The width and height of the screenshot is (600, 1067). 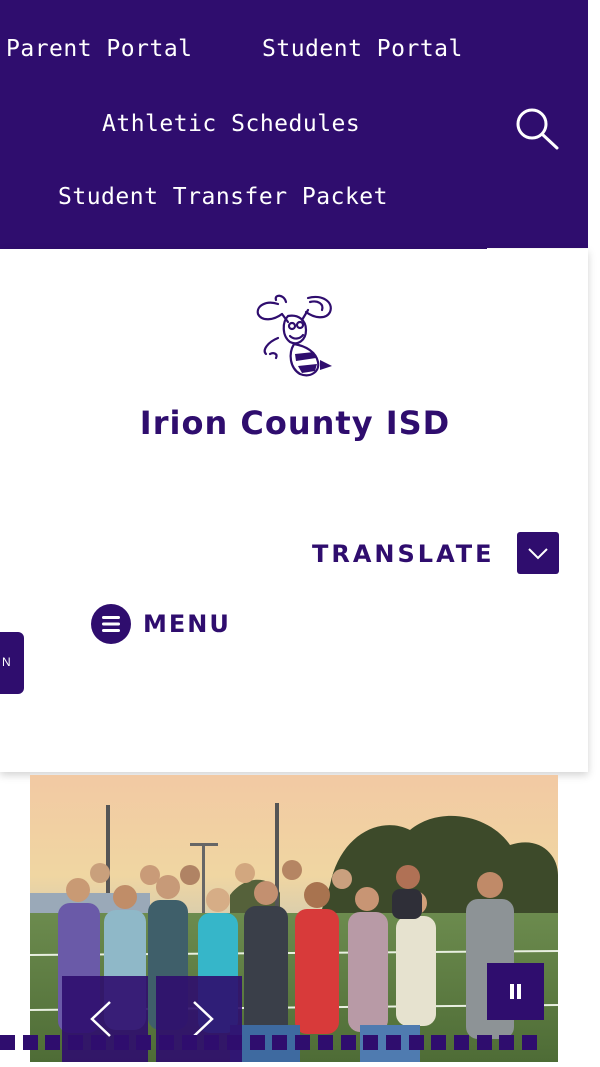 I want to click on athletic-schedules-link: Athletic Schedules, so click(x=231, y=124).